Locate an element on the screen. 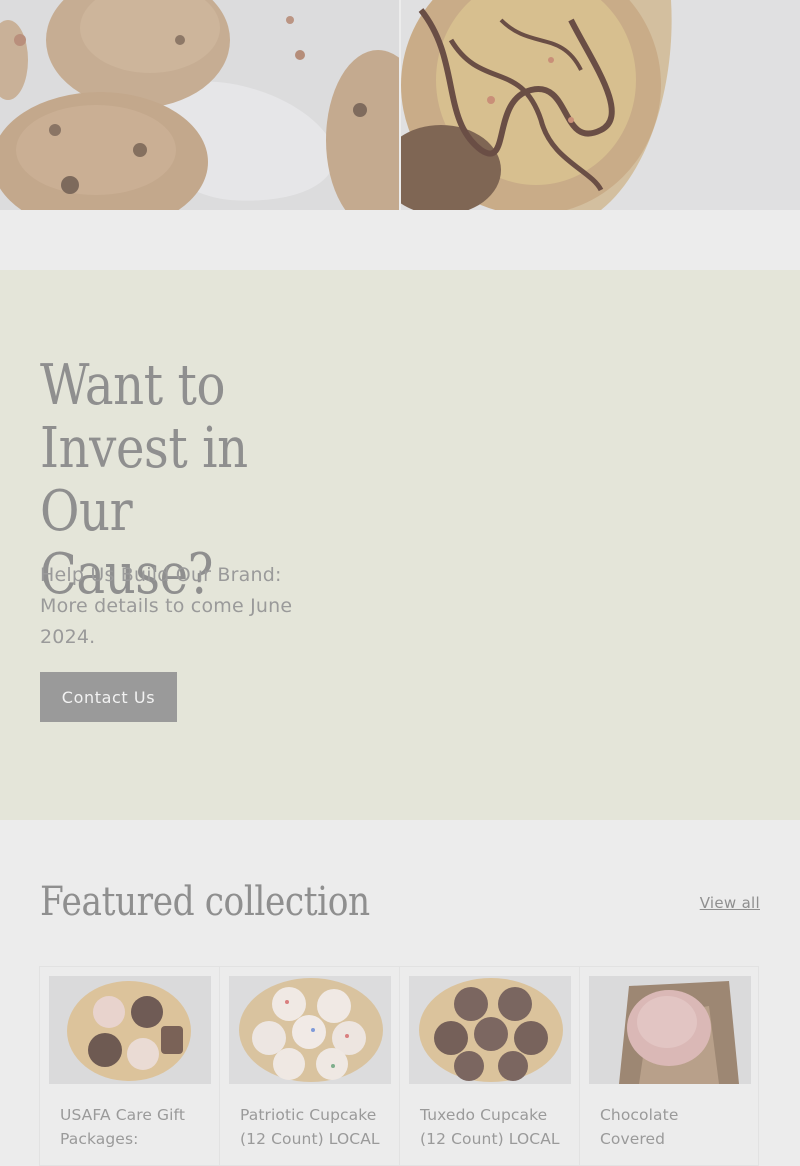  cookies-photo is located at coordinates (199, 105).